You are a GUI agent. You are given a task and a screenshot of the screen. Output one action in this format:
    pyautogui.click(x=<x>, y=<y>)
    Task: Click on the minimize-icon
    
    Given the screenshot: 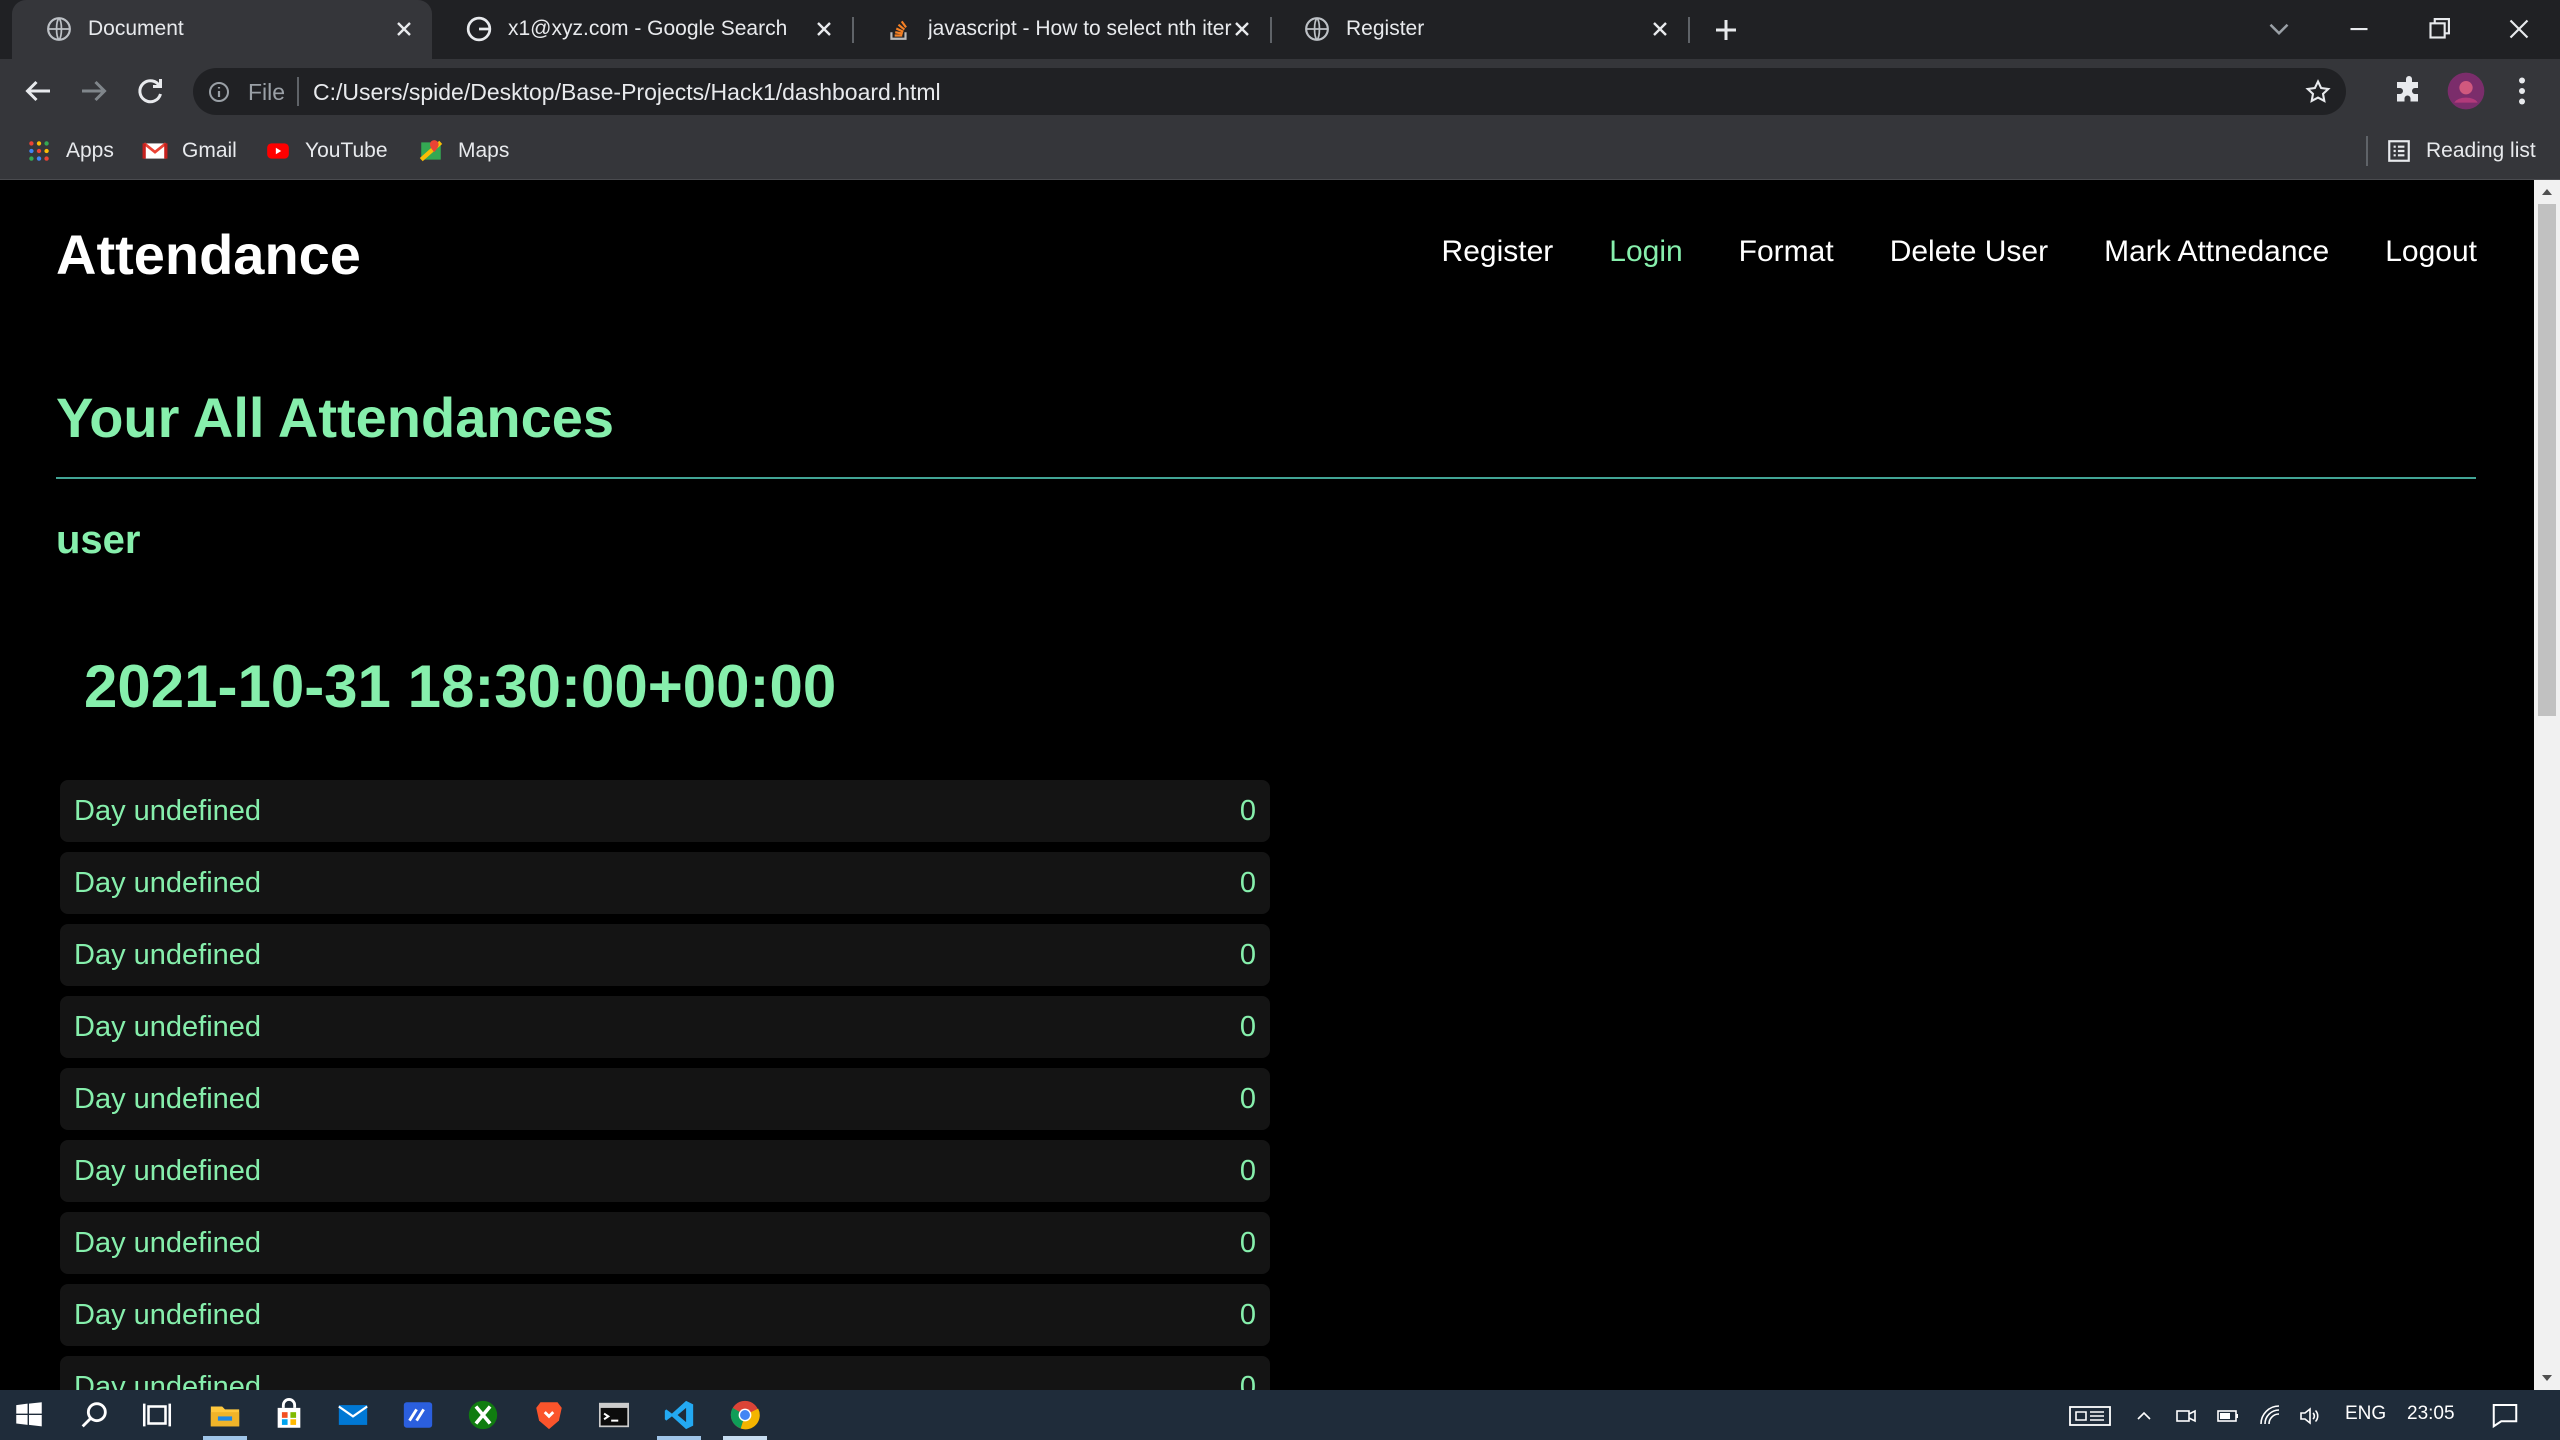 What is the action you would take?
    pyautogui.click(x=2359, y=29)
    